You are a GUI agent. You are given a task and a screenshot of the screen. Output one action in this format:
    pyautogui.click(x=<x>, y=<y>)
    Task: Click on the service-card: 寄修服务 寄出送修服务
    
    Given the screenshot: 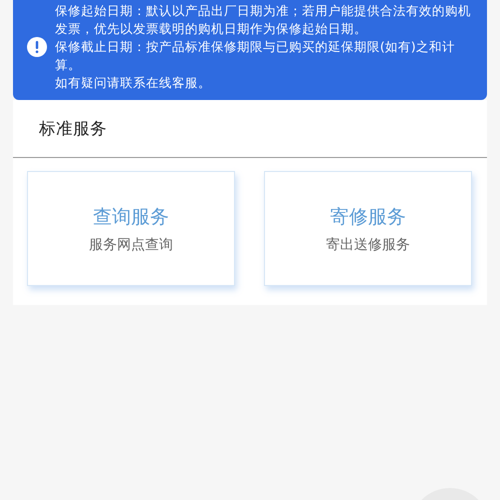 What is the action you would take?
    pyautogui.click(x=368, y=228)
    